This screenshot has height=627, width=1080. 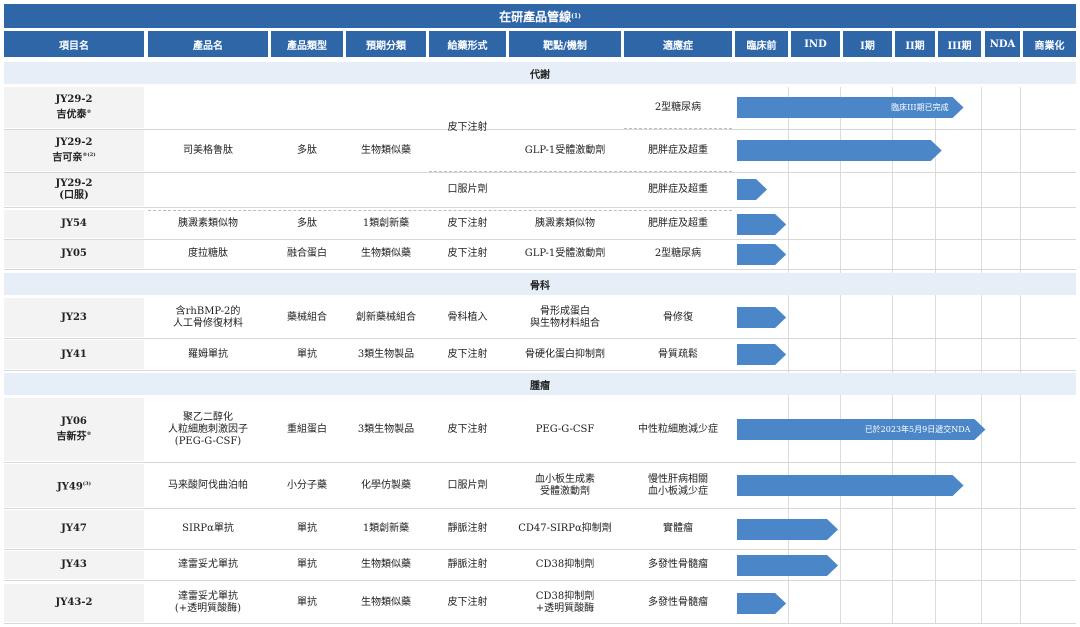 What do you see at coordinates (867, 44) in the screenshot?
I see `header-10: I期` at bounding box center [867, 44].